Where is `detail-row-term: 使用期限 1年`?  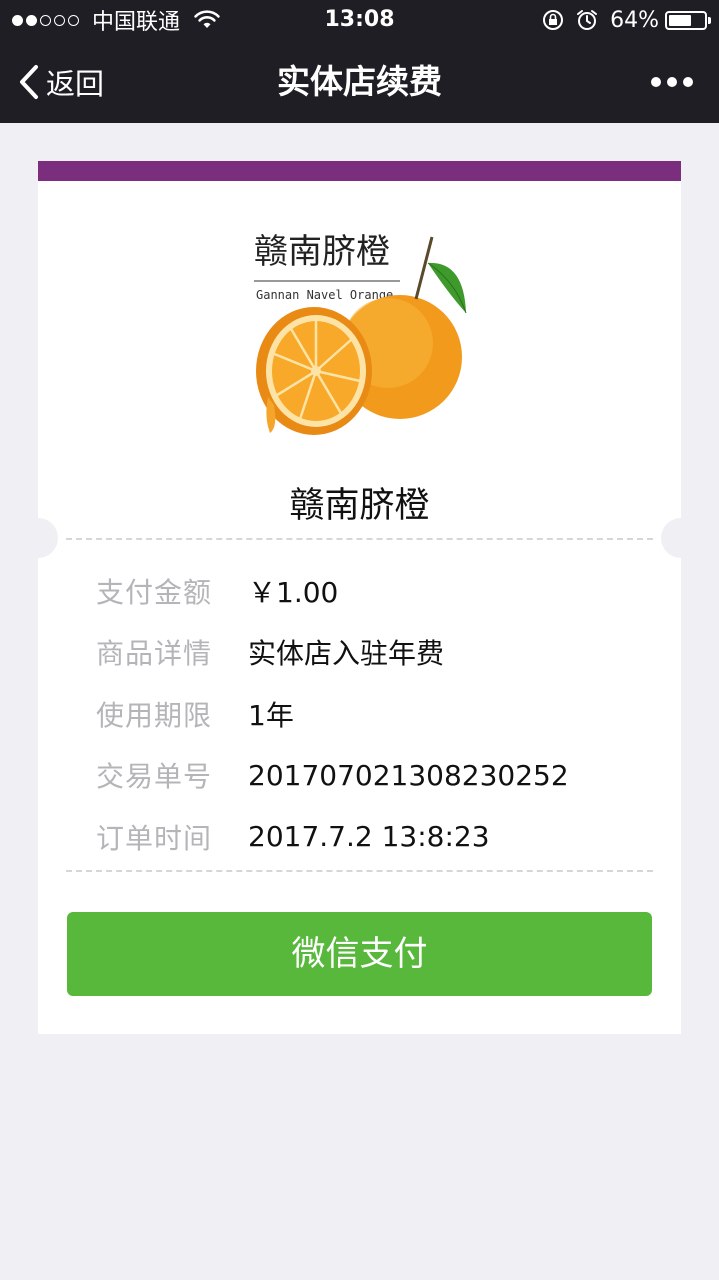 detail-row-term: 使用期限 1年 is located at coordinates (376, 714).